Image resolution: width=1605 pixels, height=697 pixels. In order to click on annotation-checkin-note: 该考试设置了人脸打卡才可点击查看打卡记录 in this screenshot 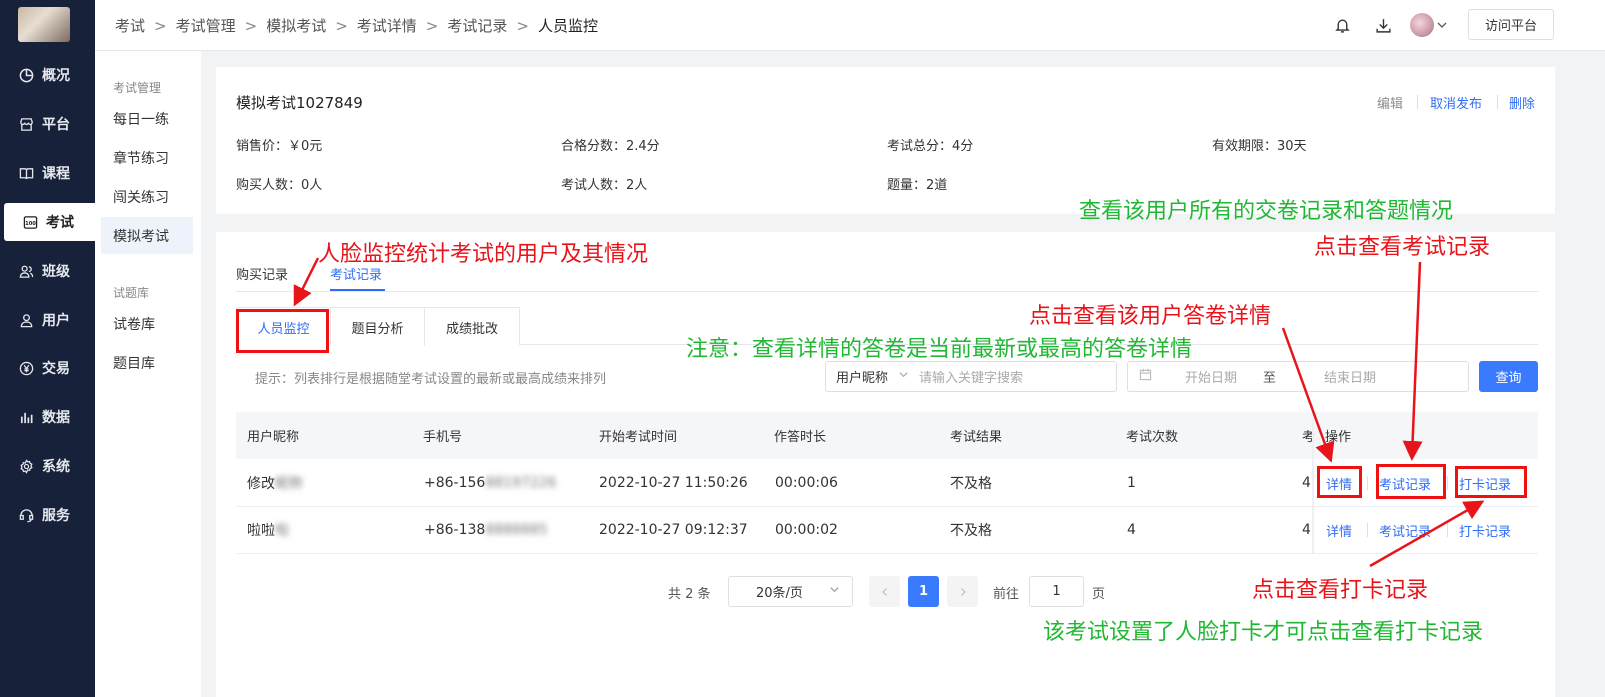, I will do `click(1263, 632)`.